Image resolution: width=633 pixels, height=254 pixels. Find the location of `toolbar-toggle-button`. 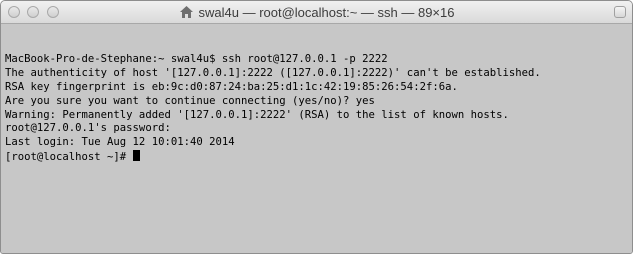

toolbar-toggle-button is located at coordinates (620, 12).